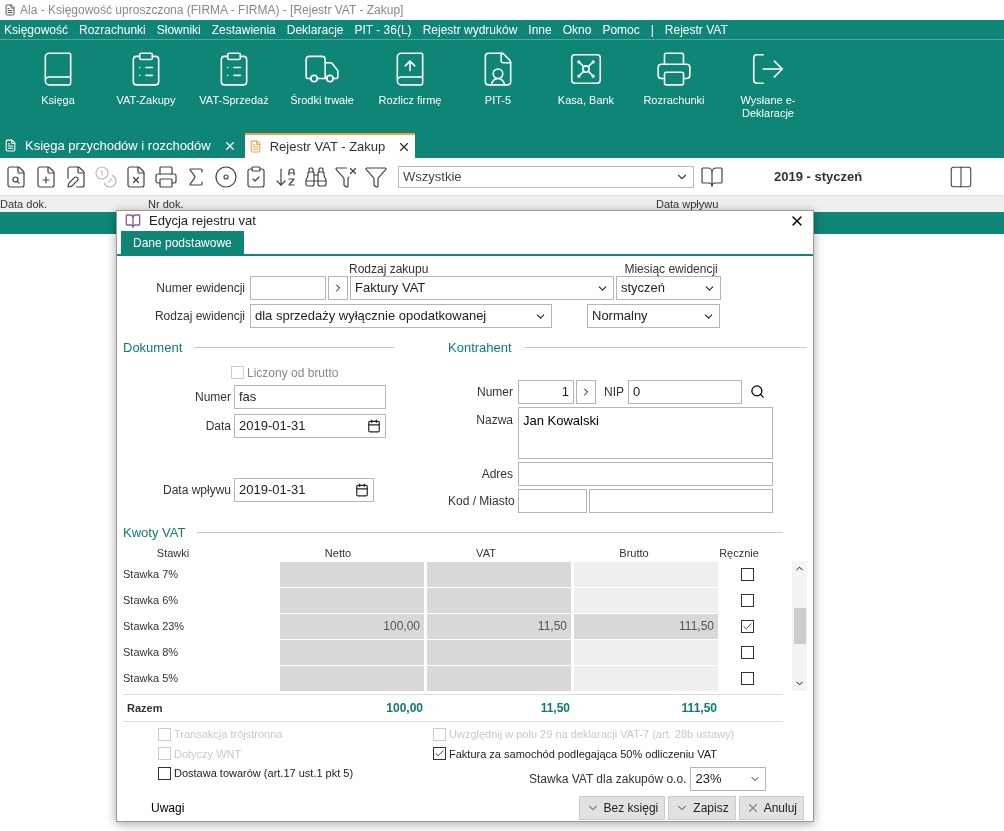 This screenshot has width=1004, height=831. I want to click on scrollbar-thumb, so click(799, 626).